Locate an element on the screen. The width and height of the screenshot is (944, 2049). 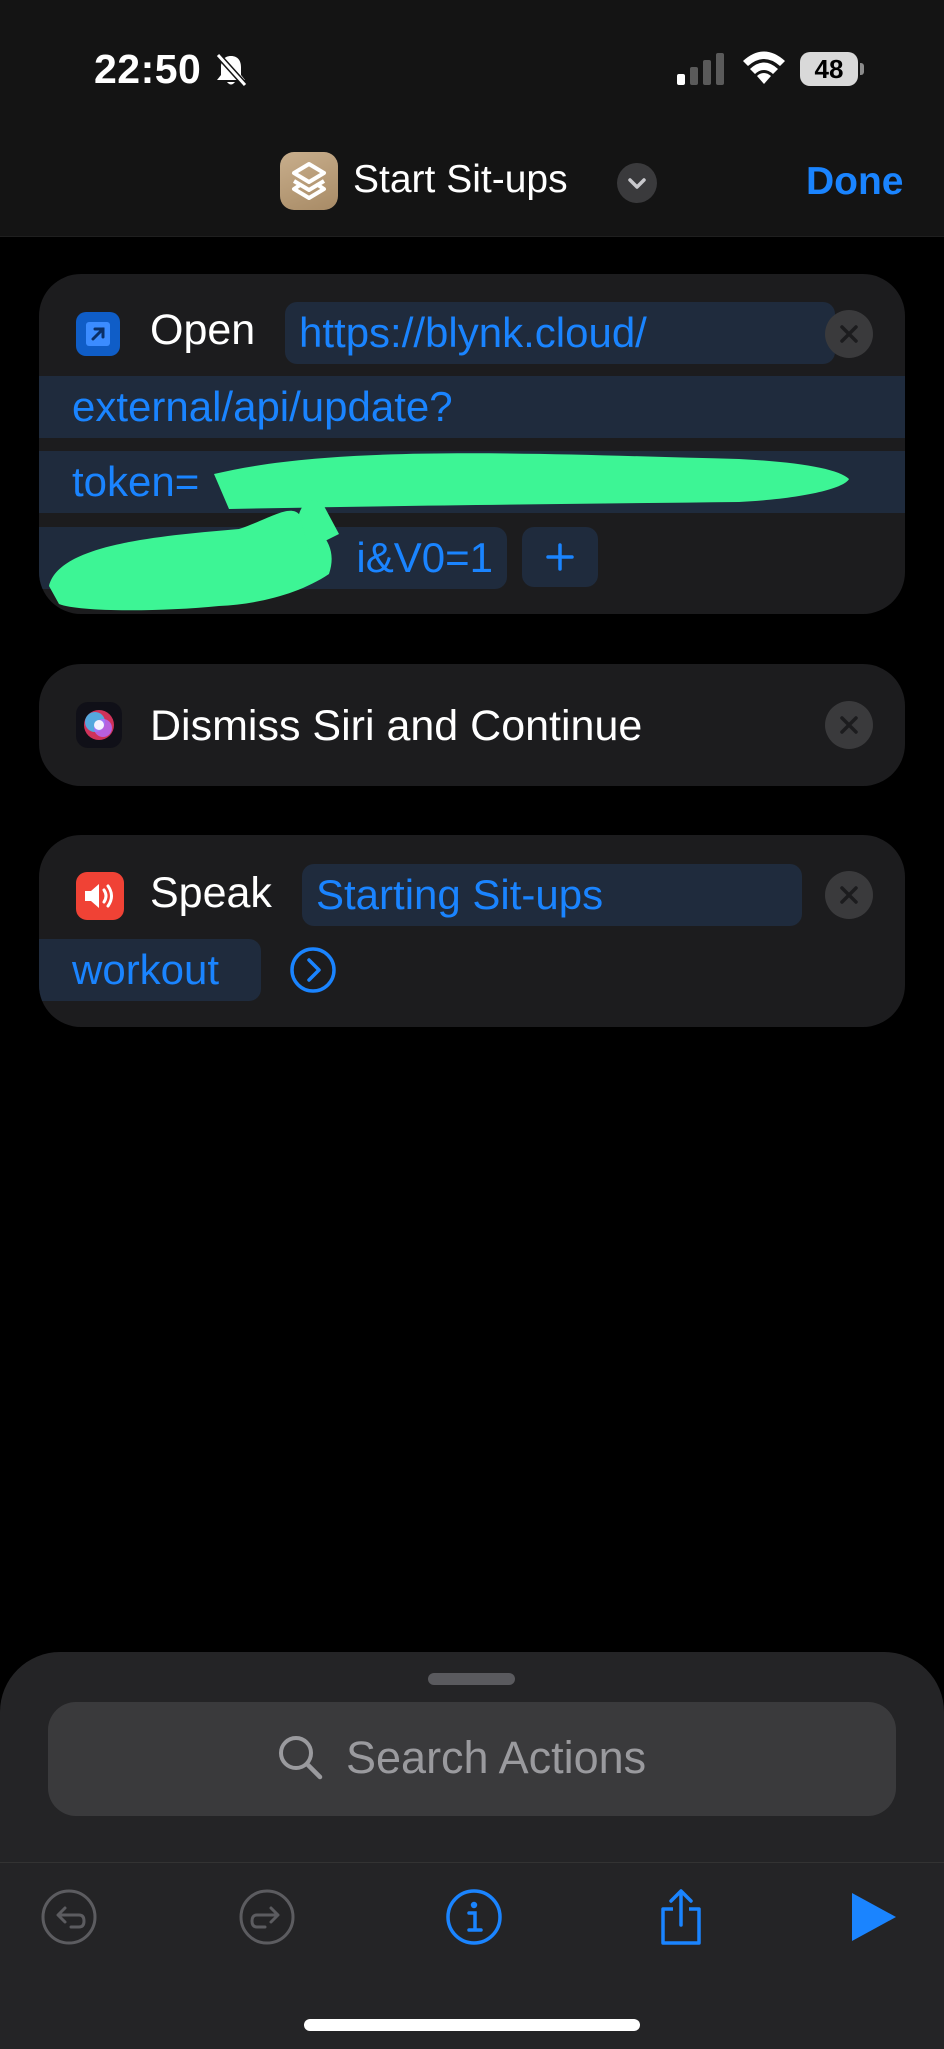
bell-slash-icon is located at coordinates (231, 70).